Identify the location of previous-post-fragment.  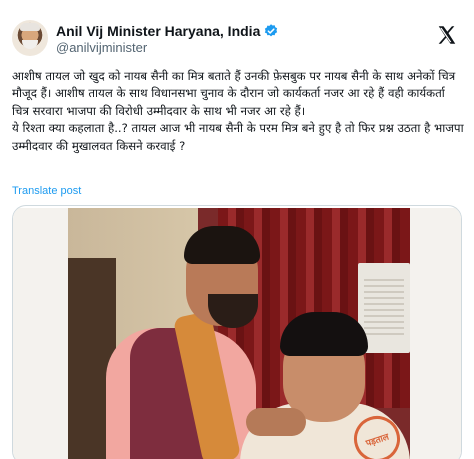
(88, 2).